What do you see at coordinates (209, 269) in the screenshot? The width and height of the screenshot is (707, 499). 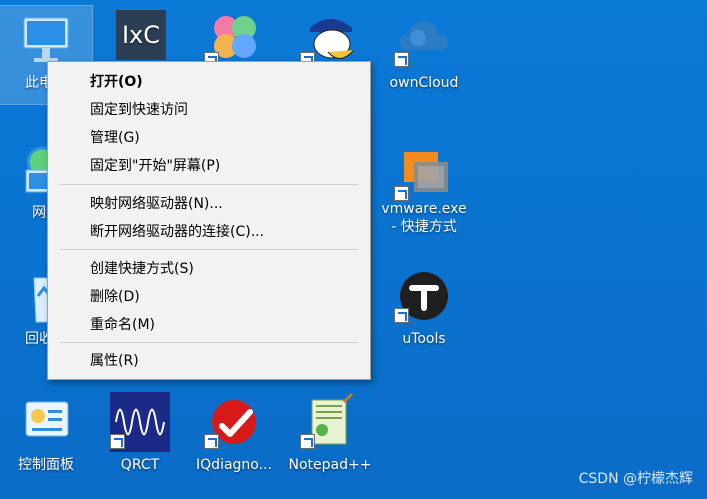 I see `menu-create-shortcut: 创建快捷方式(S)` at bounding box center [209, 269].